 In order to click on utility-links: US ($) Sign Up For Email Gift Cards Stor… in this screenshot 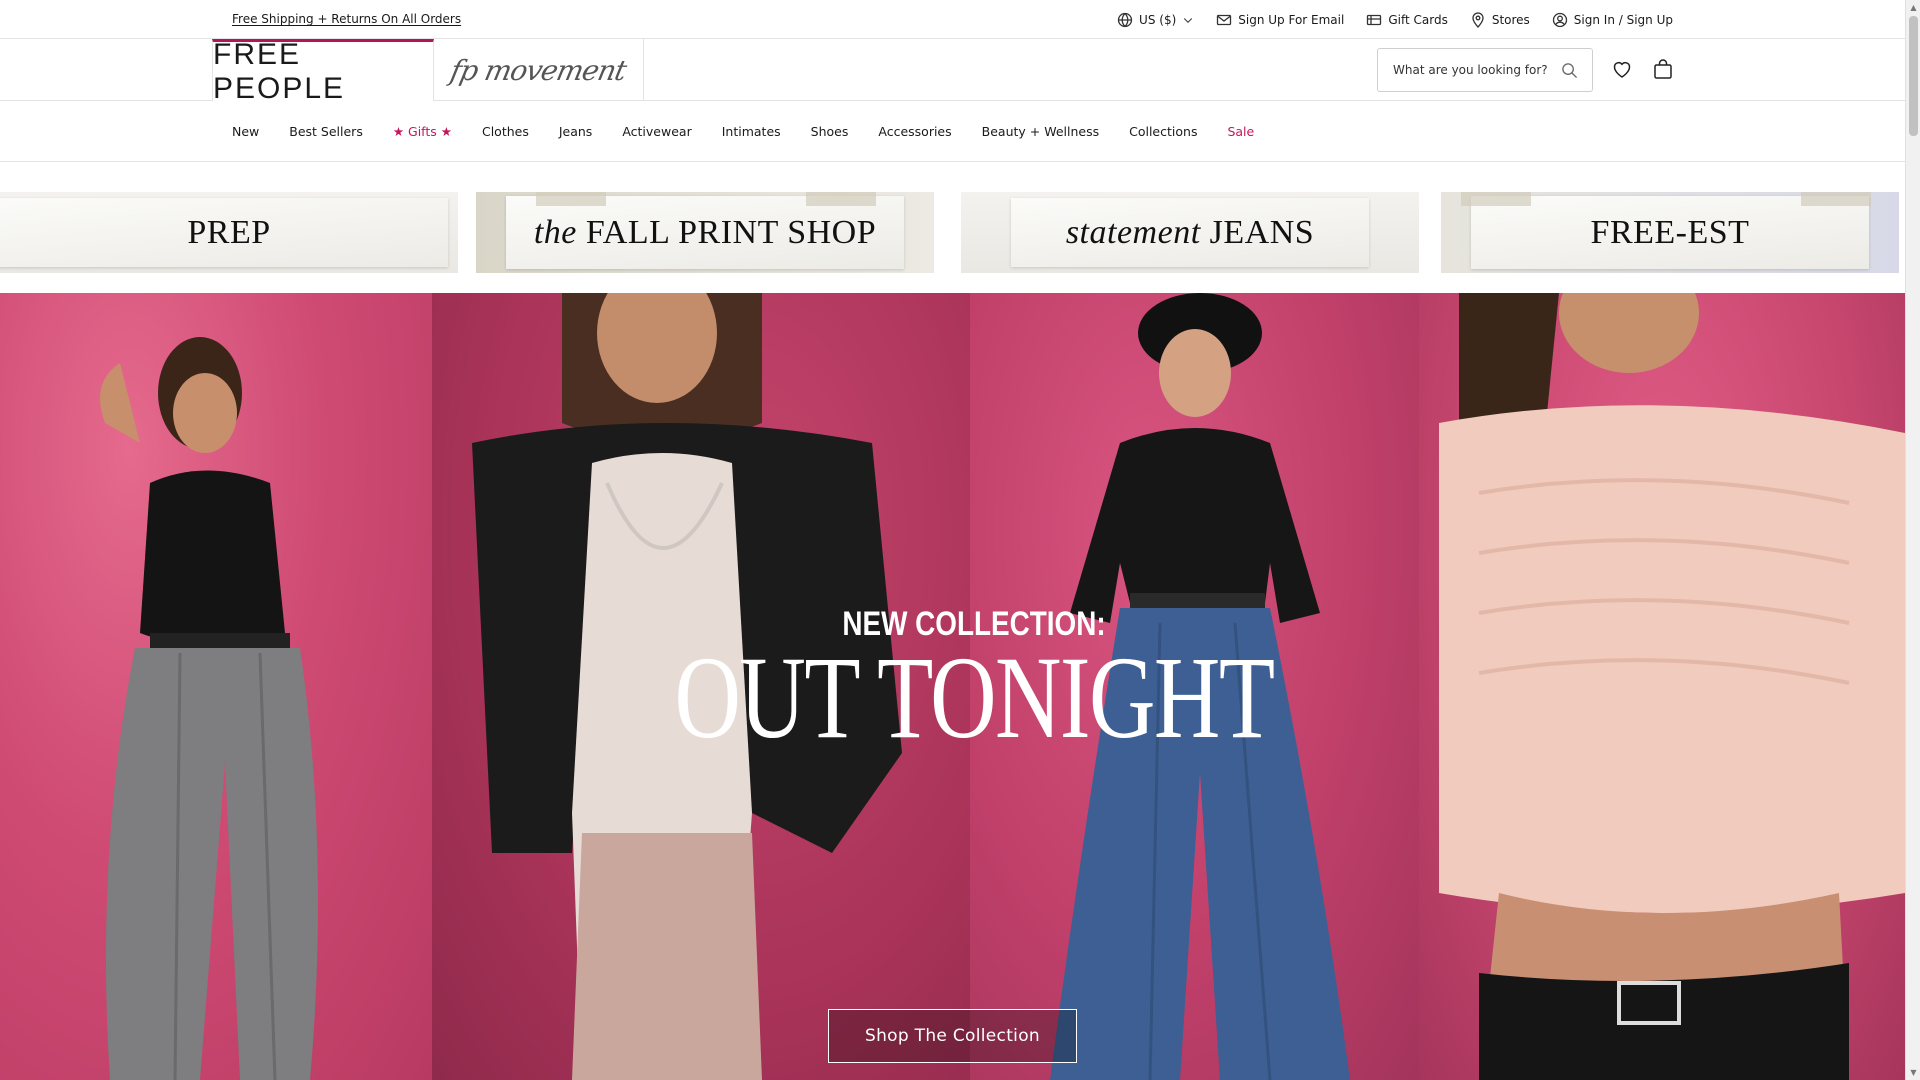, I will do `click(1395, 19)`.